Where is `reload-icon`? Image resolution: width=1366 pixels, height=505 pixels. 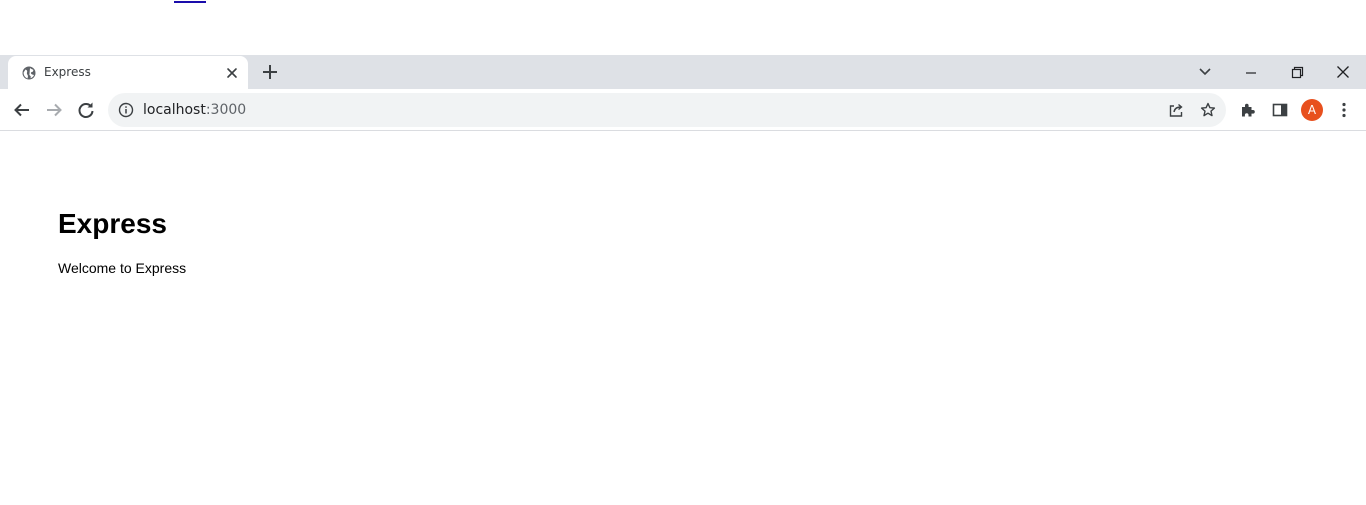
reload-icon is located at coordinates (86, 110).